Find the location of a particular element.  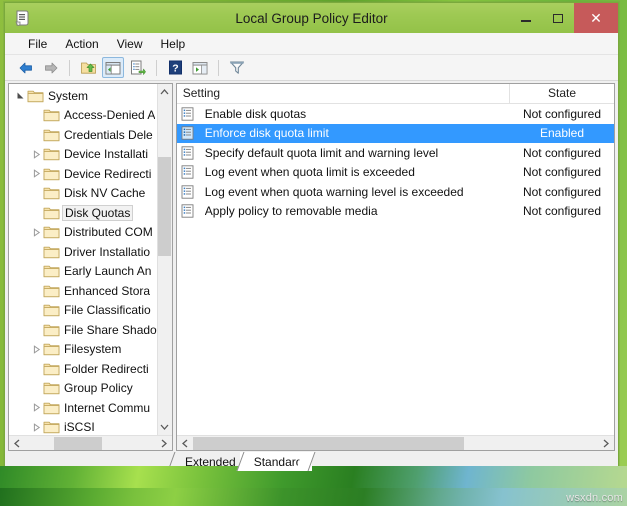

tree-item: Device Redirecti is located at coordinates (83, 174).